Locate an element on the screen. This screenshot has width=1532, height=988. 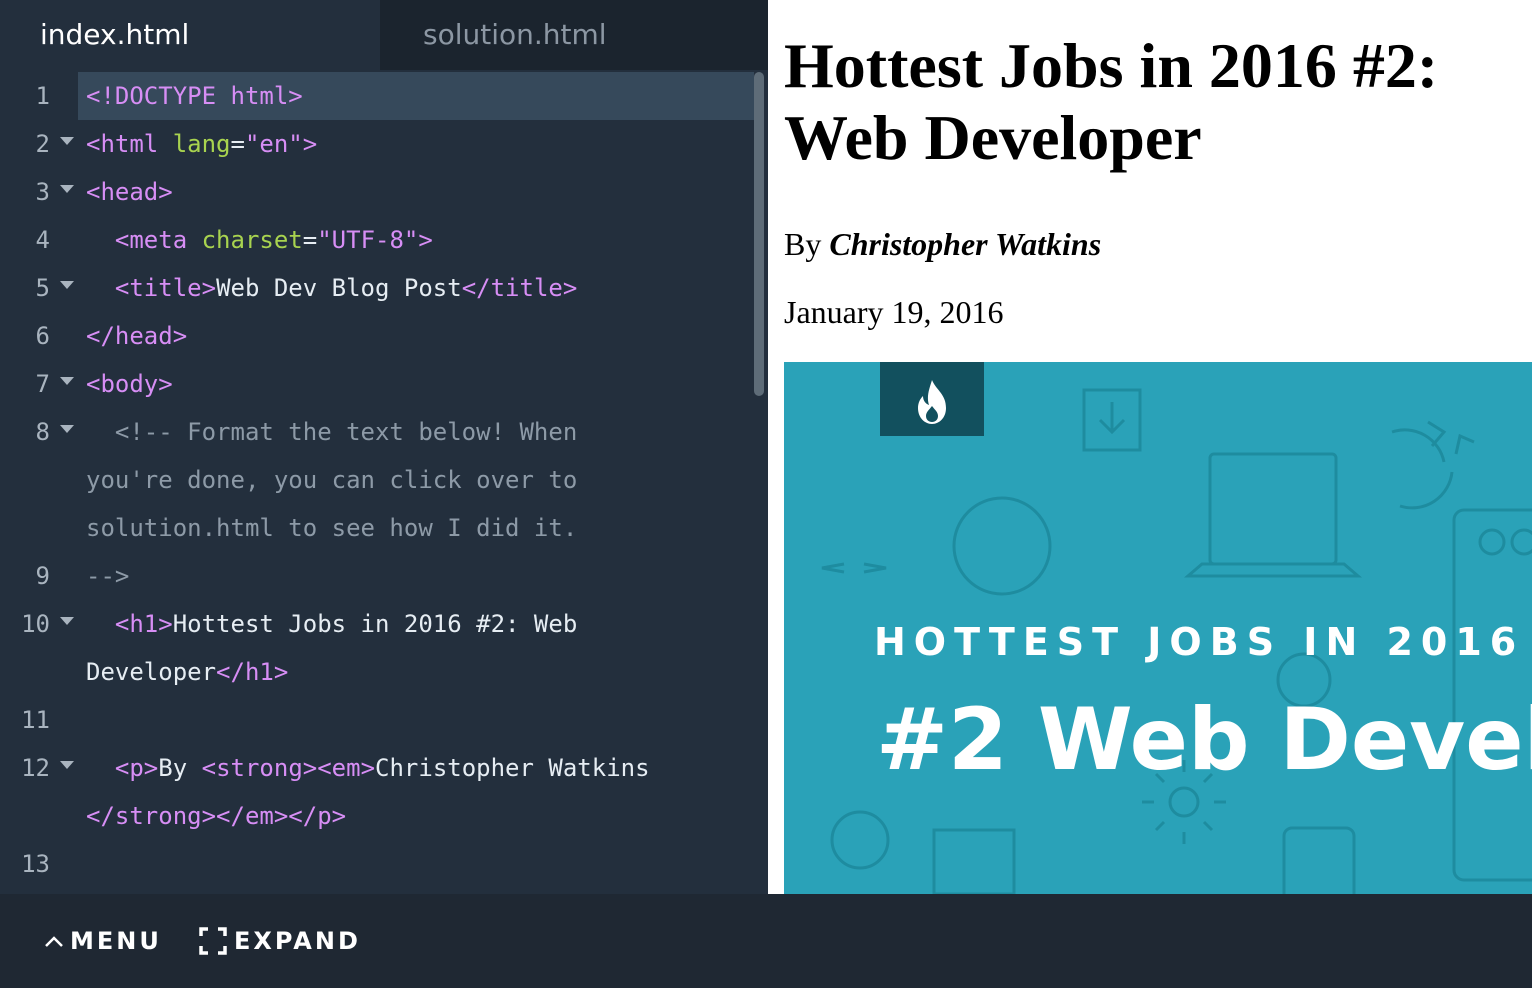
expand-button: EXPAND is located at coordinates (279, 941).